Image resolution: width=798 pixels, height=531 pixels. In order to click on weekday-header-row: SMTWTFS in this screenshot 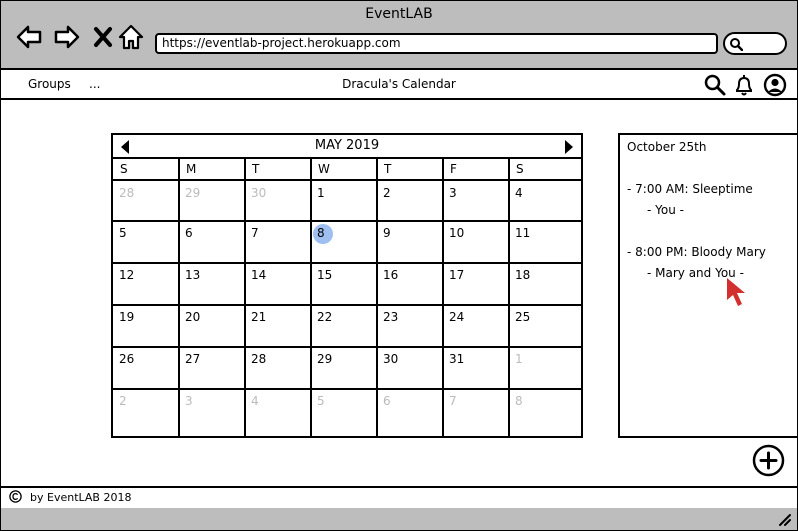, I will do `click(347, 170)`.